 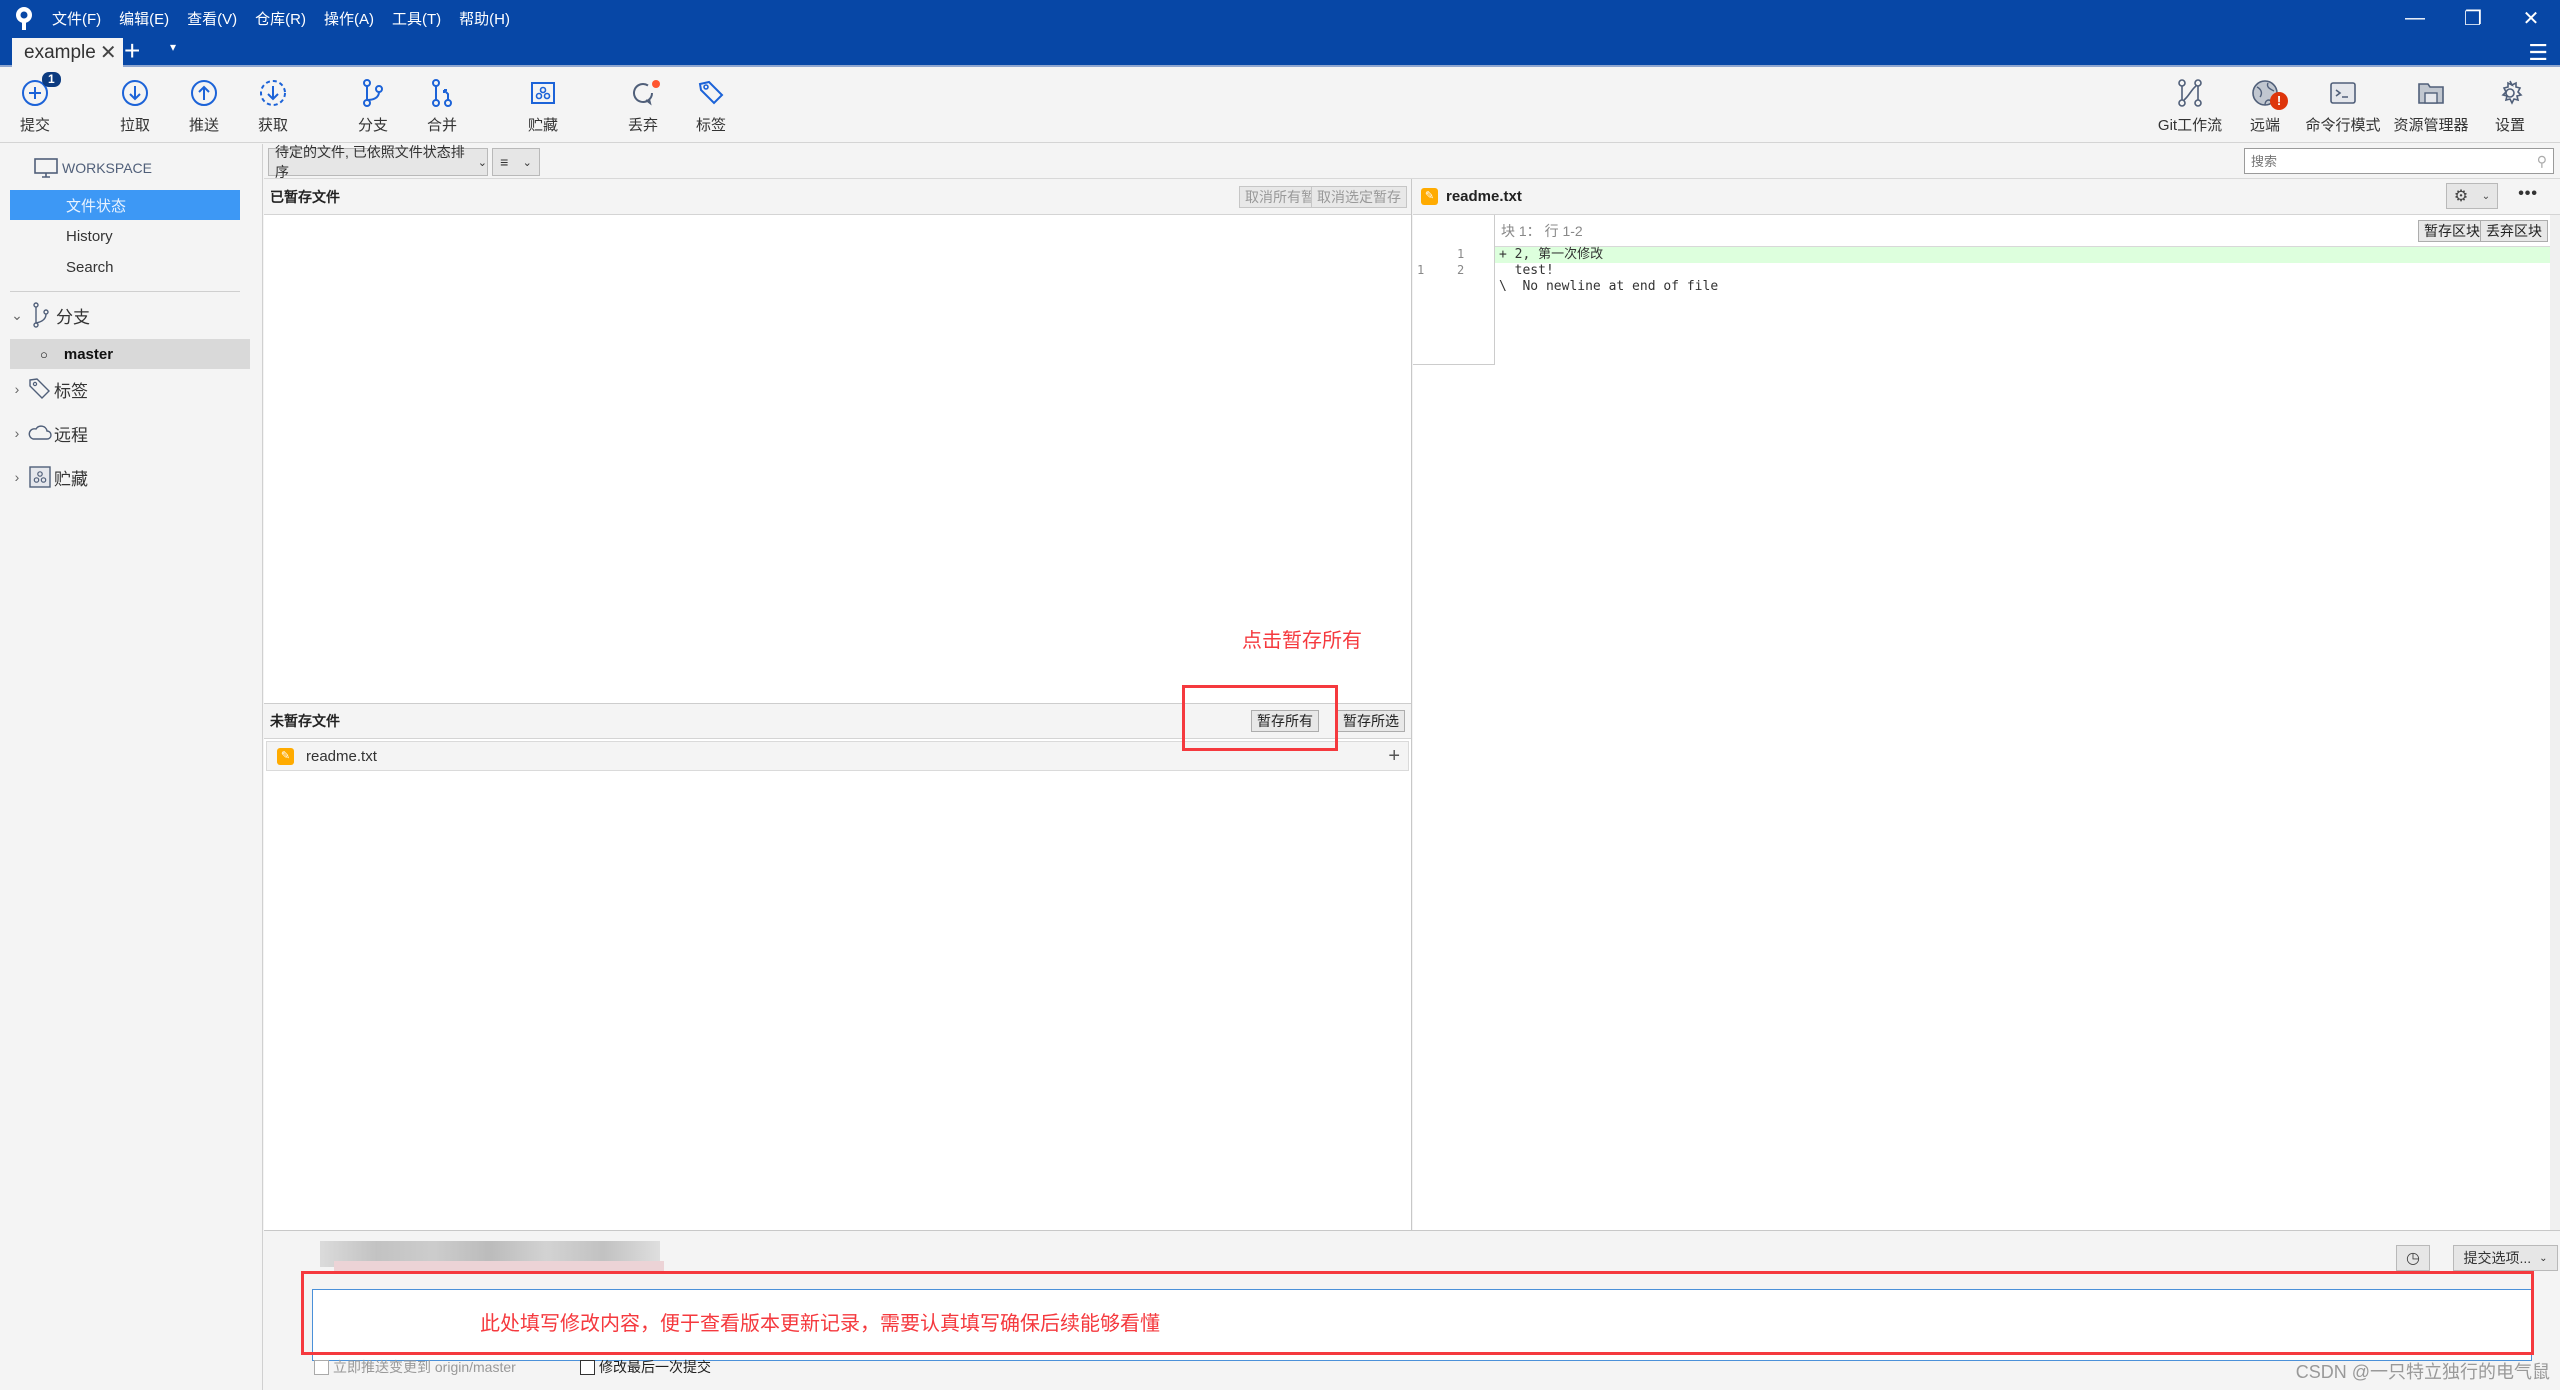 What do you see at coordinates (2279, 101) in the screenshot?
I see `remote-alert-icon: !` at bounding box center [2279, 101].